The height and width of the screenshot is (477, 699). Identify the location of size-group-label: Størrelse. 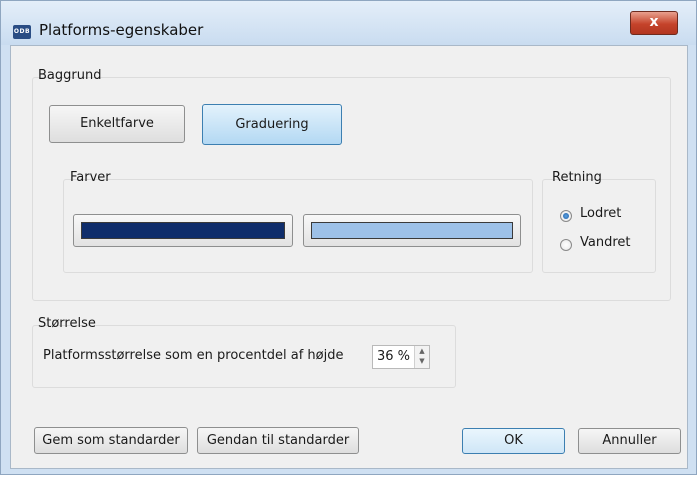
(67, 323).